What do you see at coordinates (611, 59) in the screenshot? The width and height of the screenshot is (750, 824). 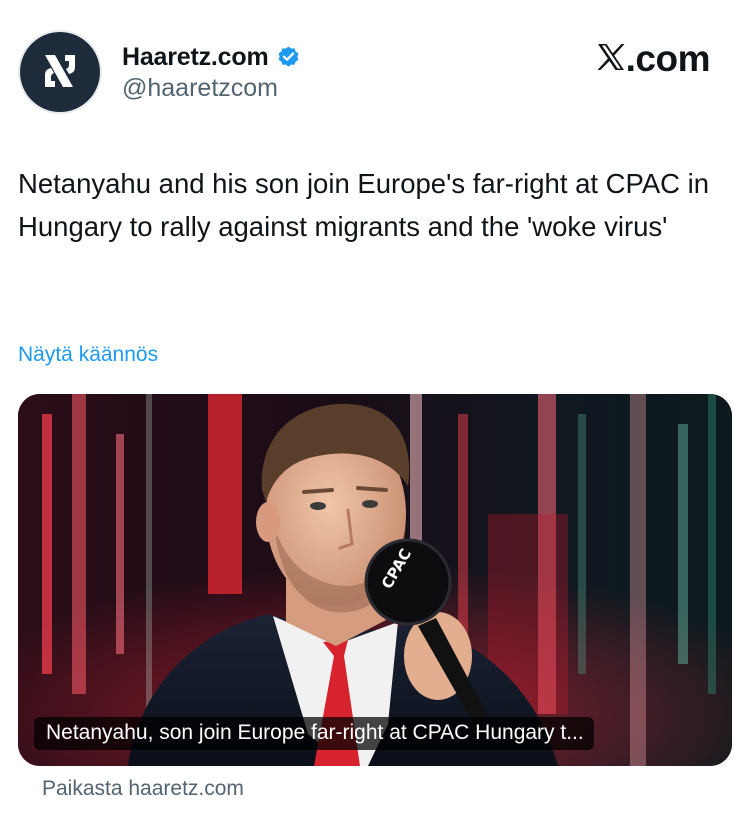 I see `x-logo-icon` at bounding box center [611, 59].